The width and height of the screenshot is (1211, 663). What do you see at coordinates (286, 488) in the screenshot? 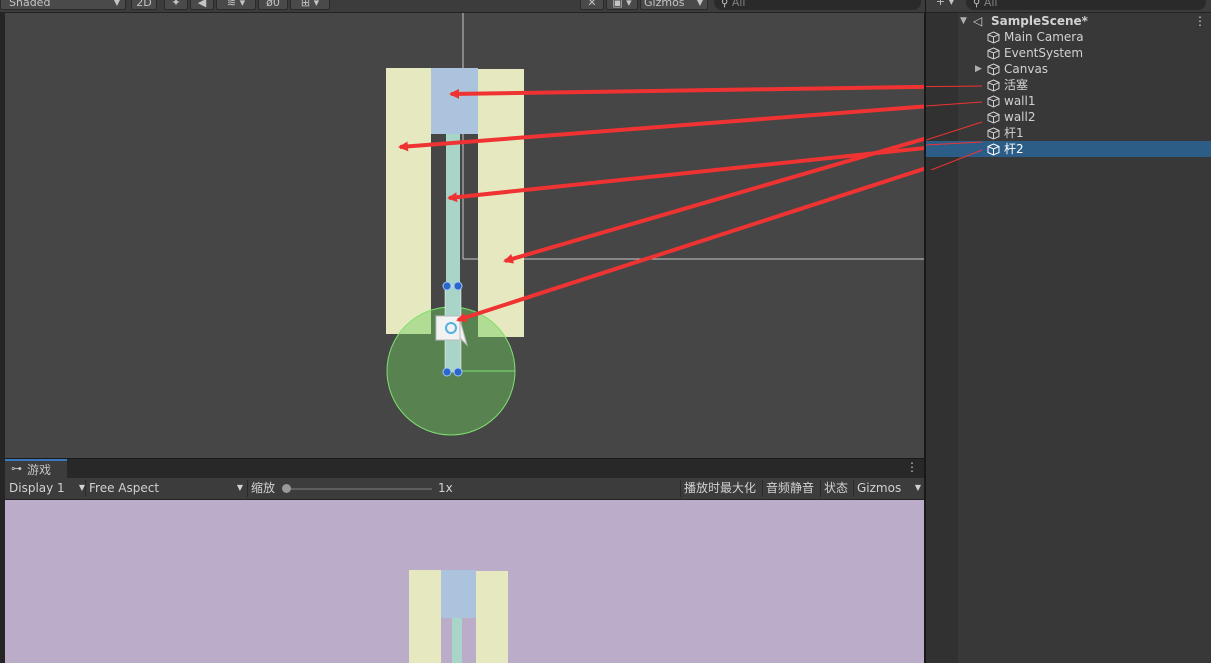
I see `scale-slider-thumb` at bounding box center [286, 488].